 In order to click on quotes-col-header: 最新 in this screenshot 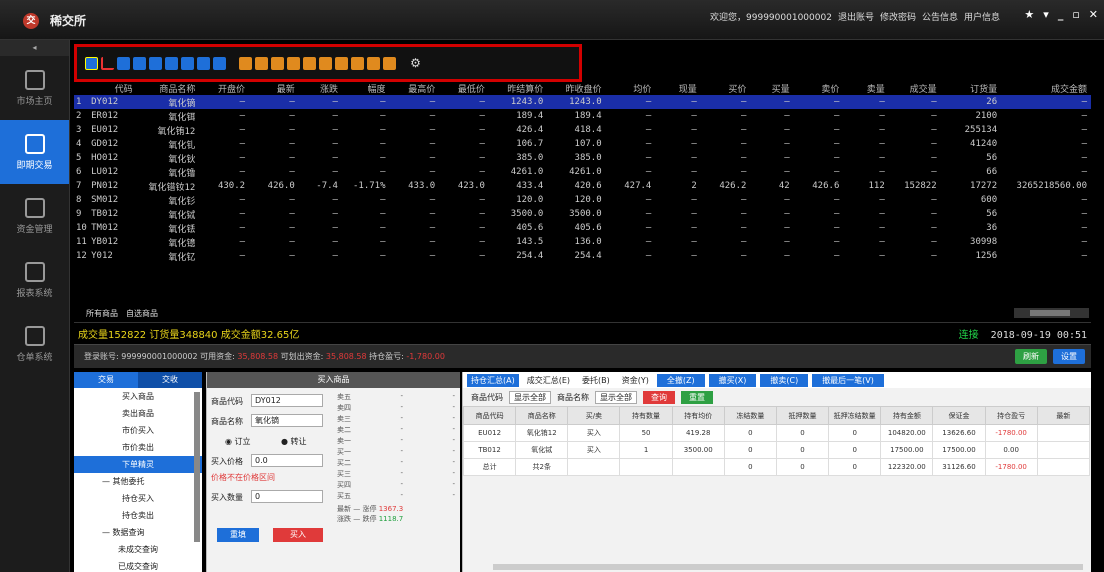, I will do `click(274, 88)`.